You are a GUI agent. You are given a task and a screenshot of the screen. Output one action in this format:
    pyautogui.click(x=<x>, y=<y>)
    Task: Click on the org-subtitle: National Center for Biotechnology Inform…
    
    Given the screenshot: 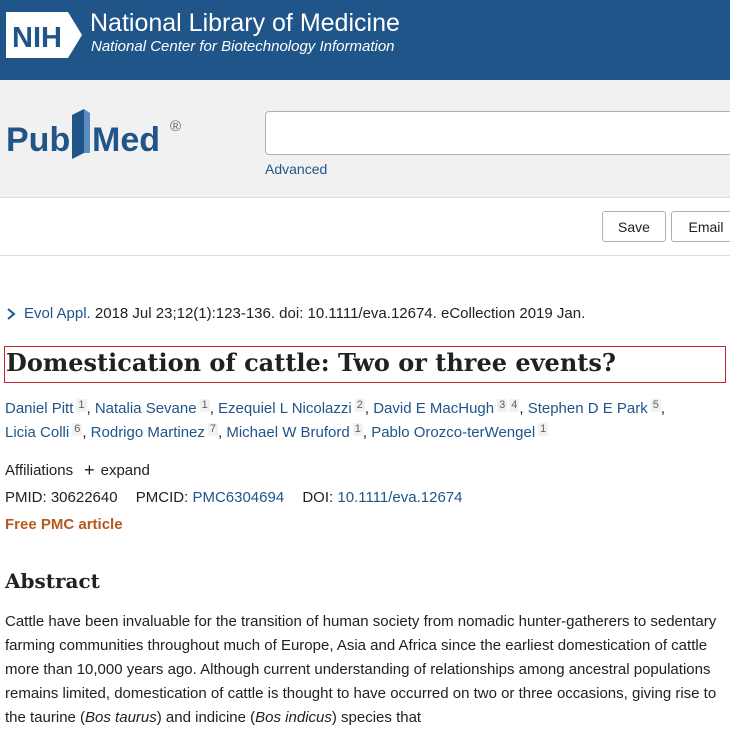 What is the action you would take?
    pyautogui.click(x=243, y=46)
    